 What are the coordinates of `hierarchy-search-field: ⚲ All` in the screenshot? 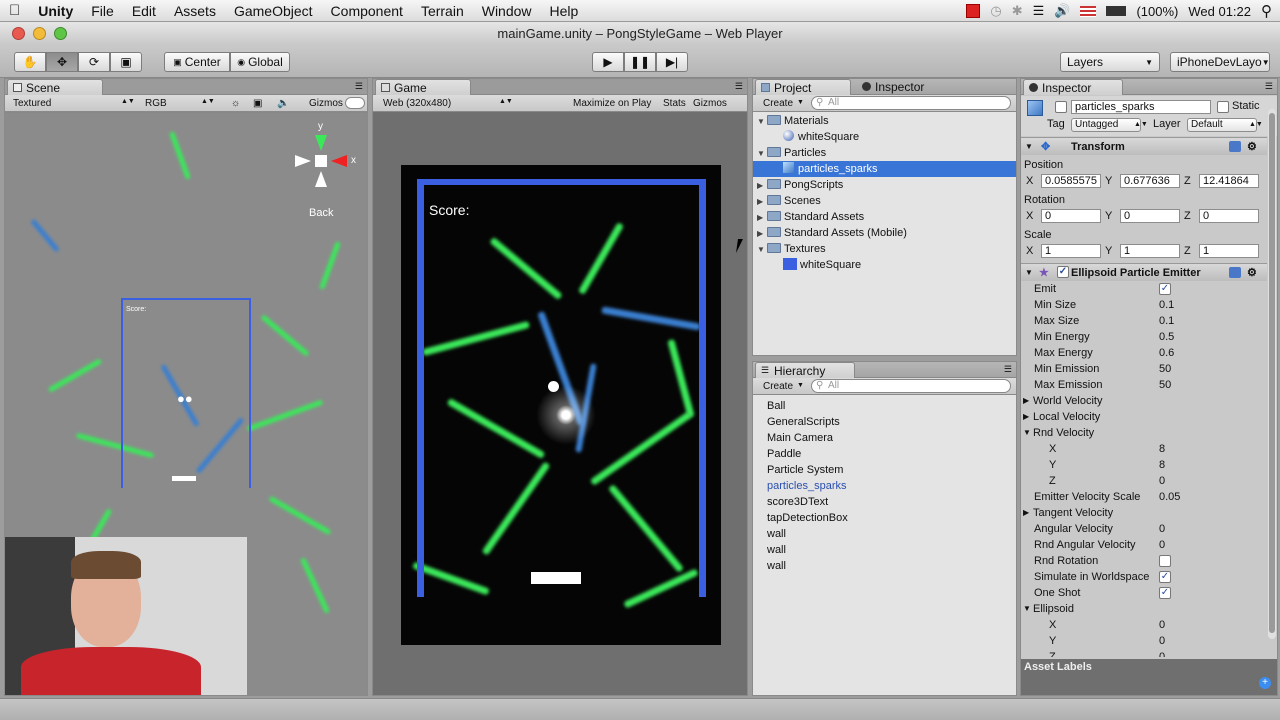 It's located at (911, 386).